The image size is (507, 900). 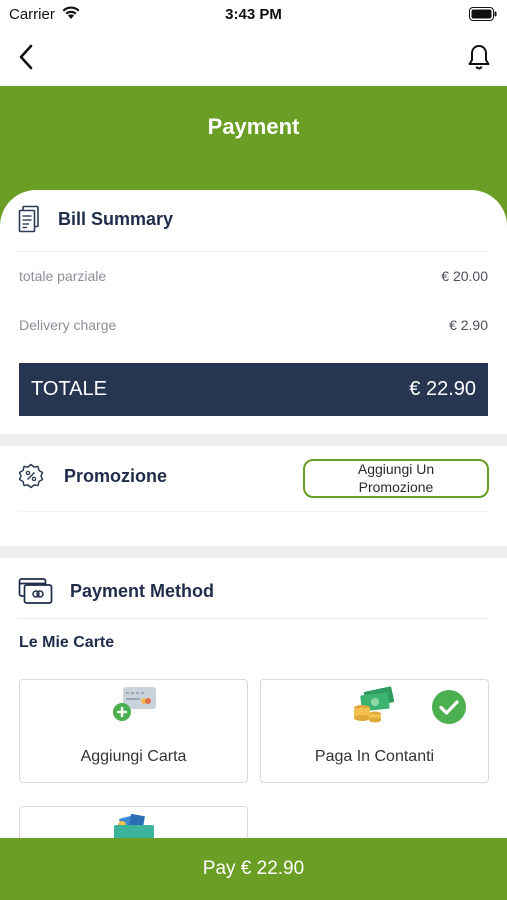 I want to click on nav-bar, so click(x=253, y=57).